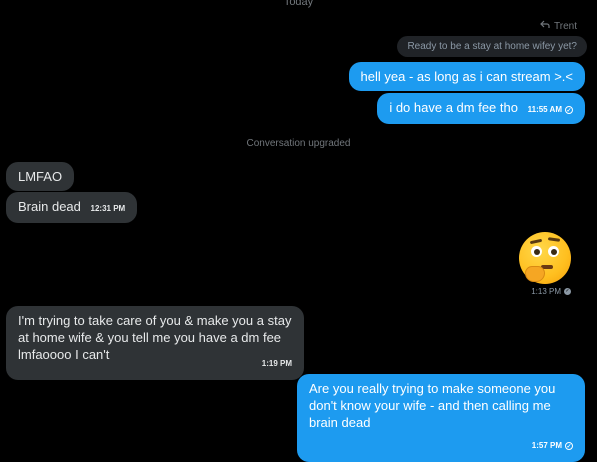 The image size is (597, 462). What do you see at coordinates (108, 208) in the screenshot?
I see `message-time: 12:31 PM` at bounding box center [108, 208].